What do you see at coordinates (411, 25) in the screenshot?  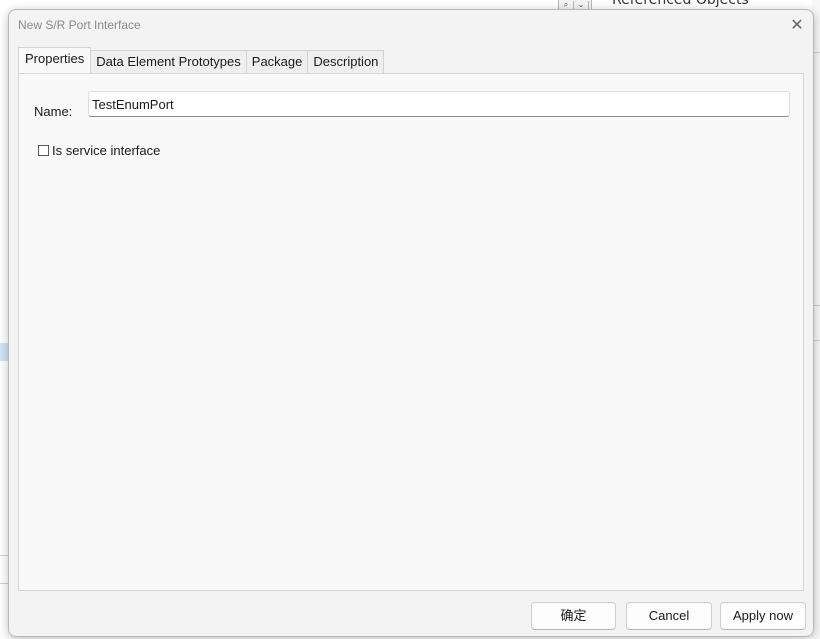 I see `dialog-titlebar: New S/R Port Interface ✕` at bounding box center [411, 25].